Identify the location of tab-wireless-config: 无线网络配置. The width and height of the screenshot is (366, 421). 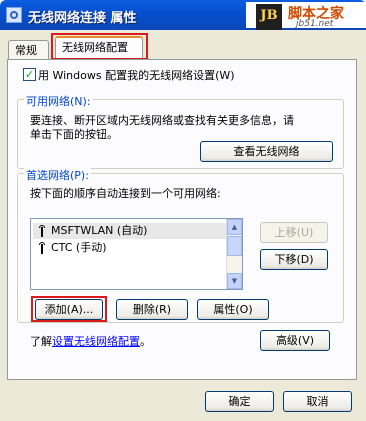
(99, 47).